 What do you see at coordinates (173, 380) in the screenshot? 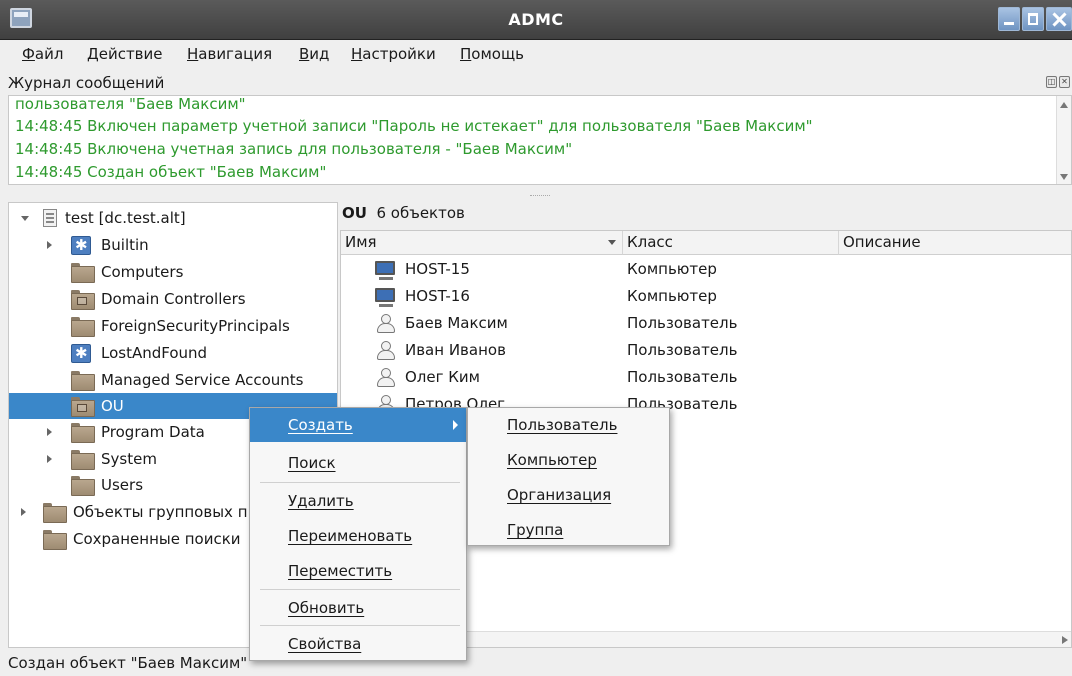
I see `tree-item-managed-service-accounts: Managed Service Accounts` at bounding box center [173, 380].